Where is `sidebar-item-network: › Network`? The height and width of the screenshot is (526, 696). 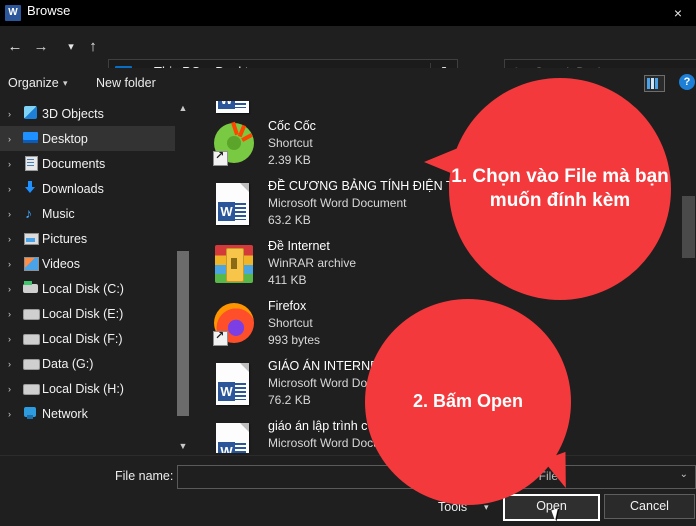
sidebar-item-network: › Network is located at coordinates (87, 413).